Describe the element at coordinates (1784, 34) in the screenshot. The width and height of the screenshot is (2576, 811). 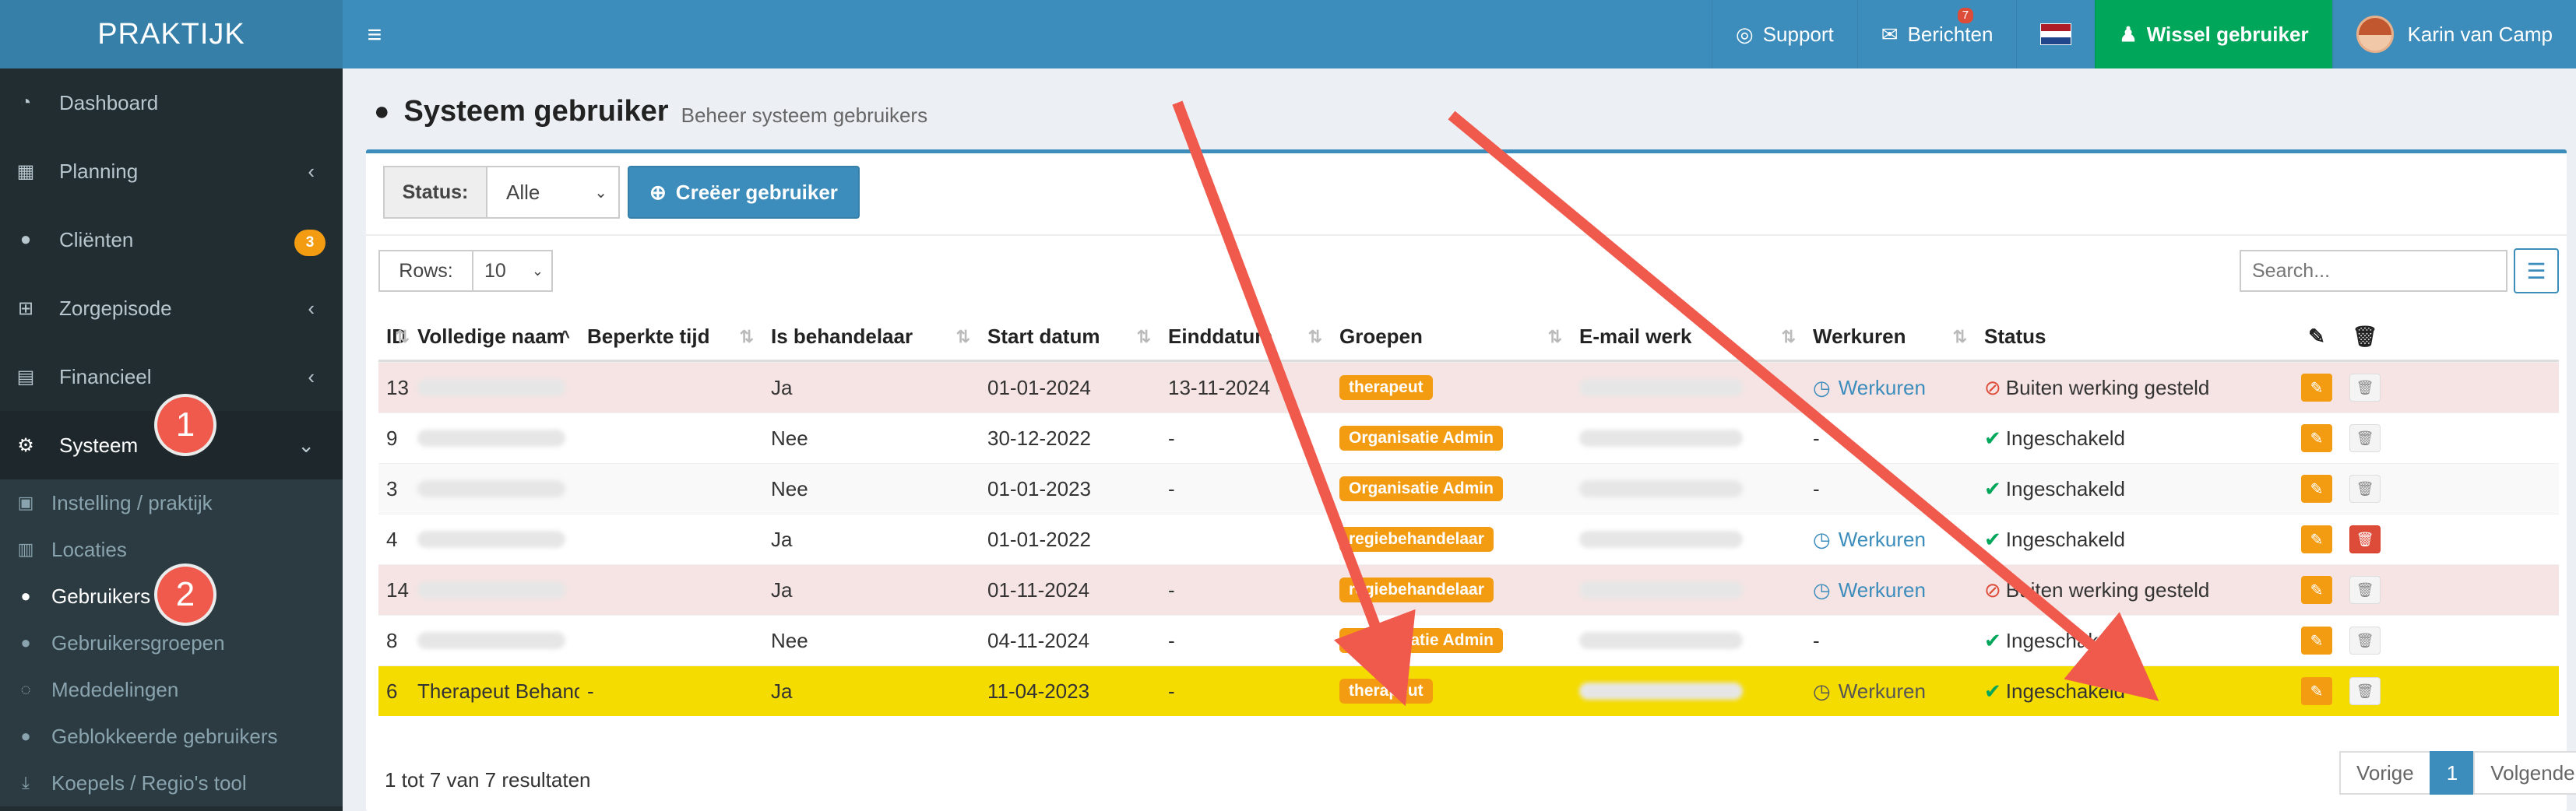
I see `support-link: ◎ Support` at that location.